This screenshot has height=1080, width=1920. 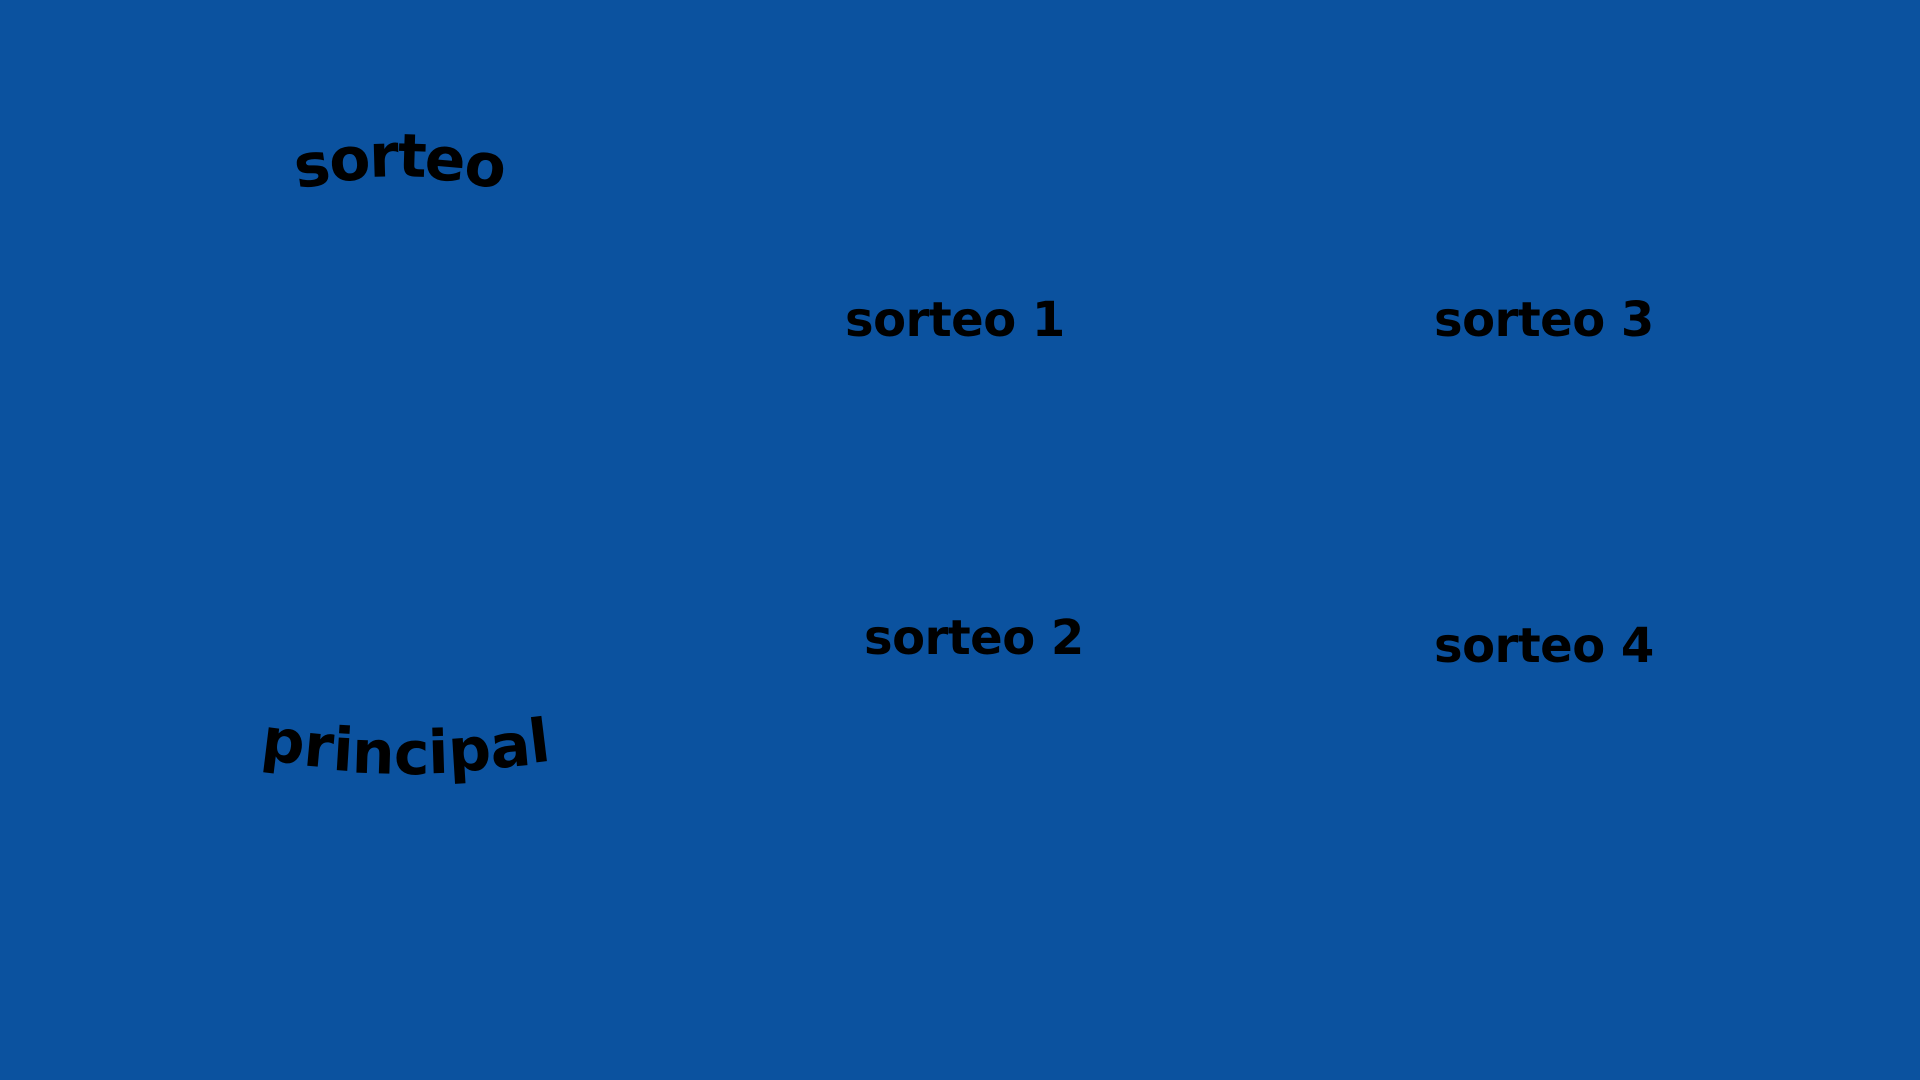 What do you see at coordinates (311, 166) in the screenshot?
I see `title-letter: s` at bounding box center [311, 166].